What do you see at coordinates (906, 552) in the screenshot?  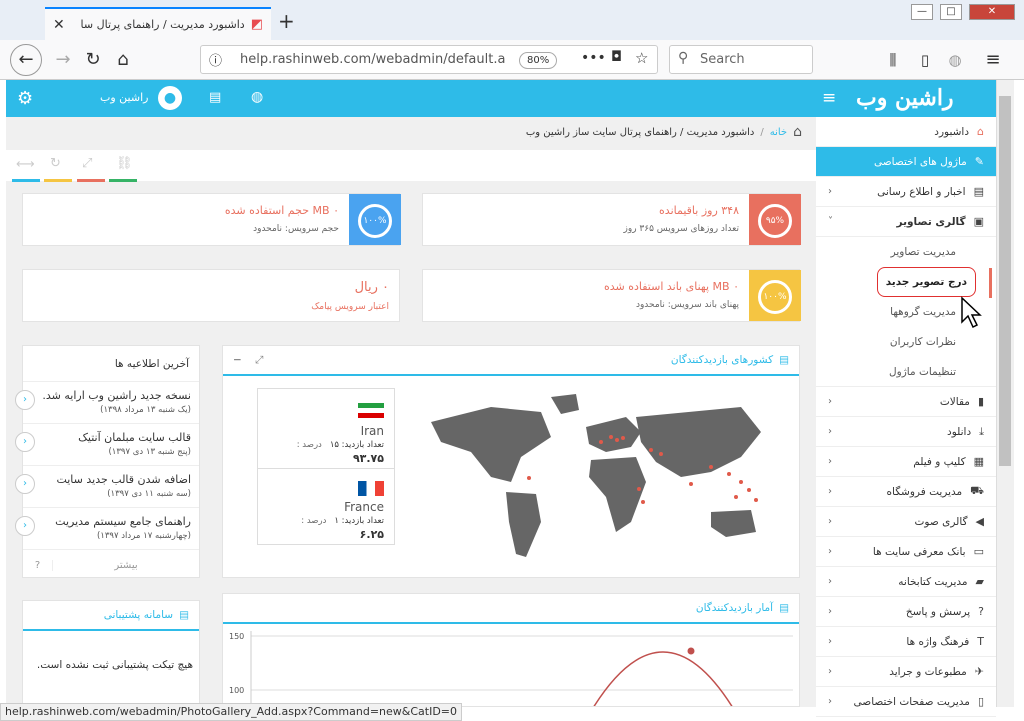 I see `sidebar-item-site-bank: ▭ بانک معرفی سایت ها ‹` at bounding box center [906, 552].